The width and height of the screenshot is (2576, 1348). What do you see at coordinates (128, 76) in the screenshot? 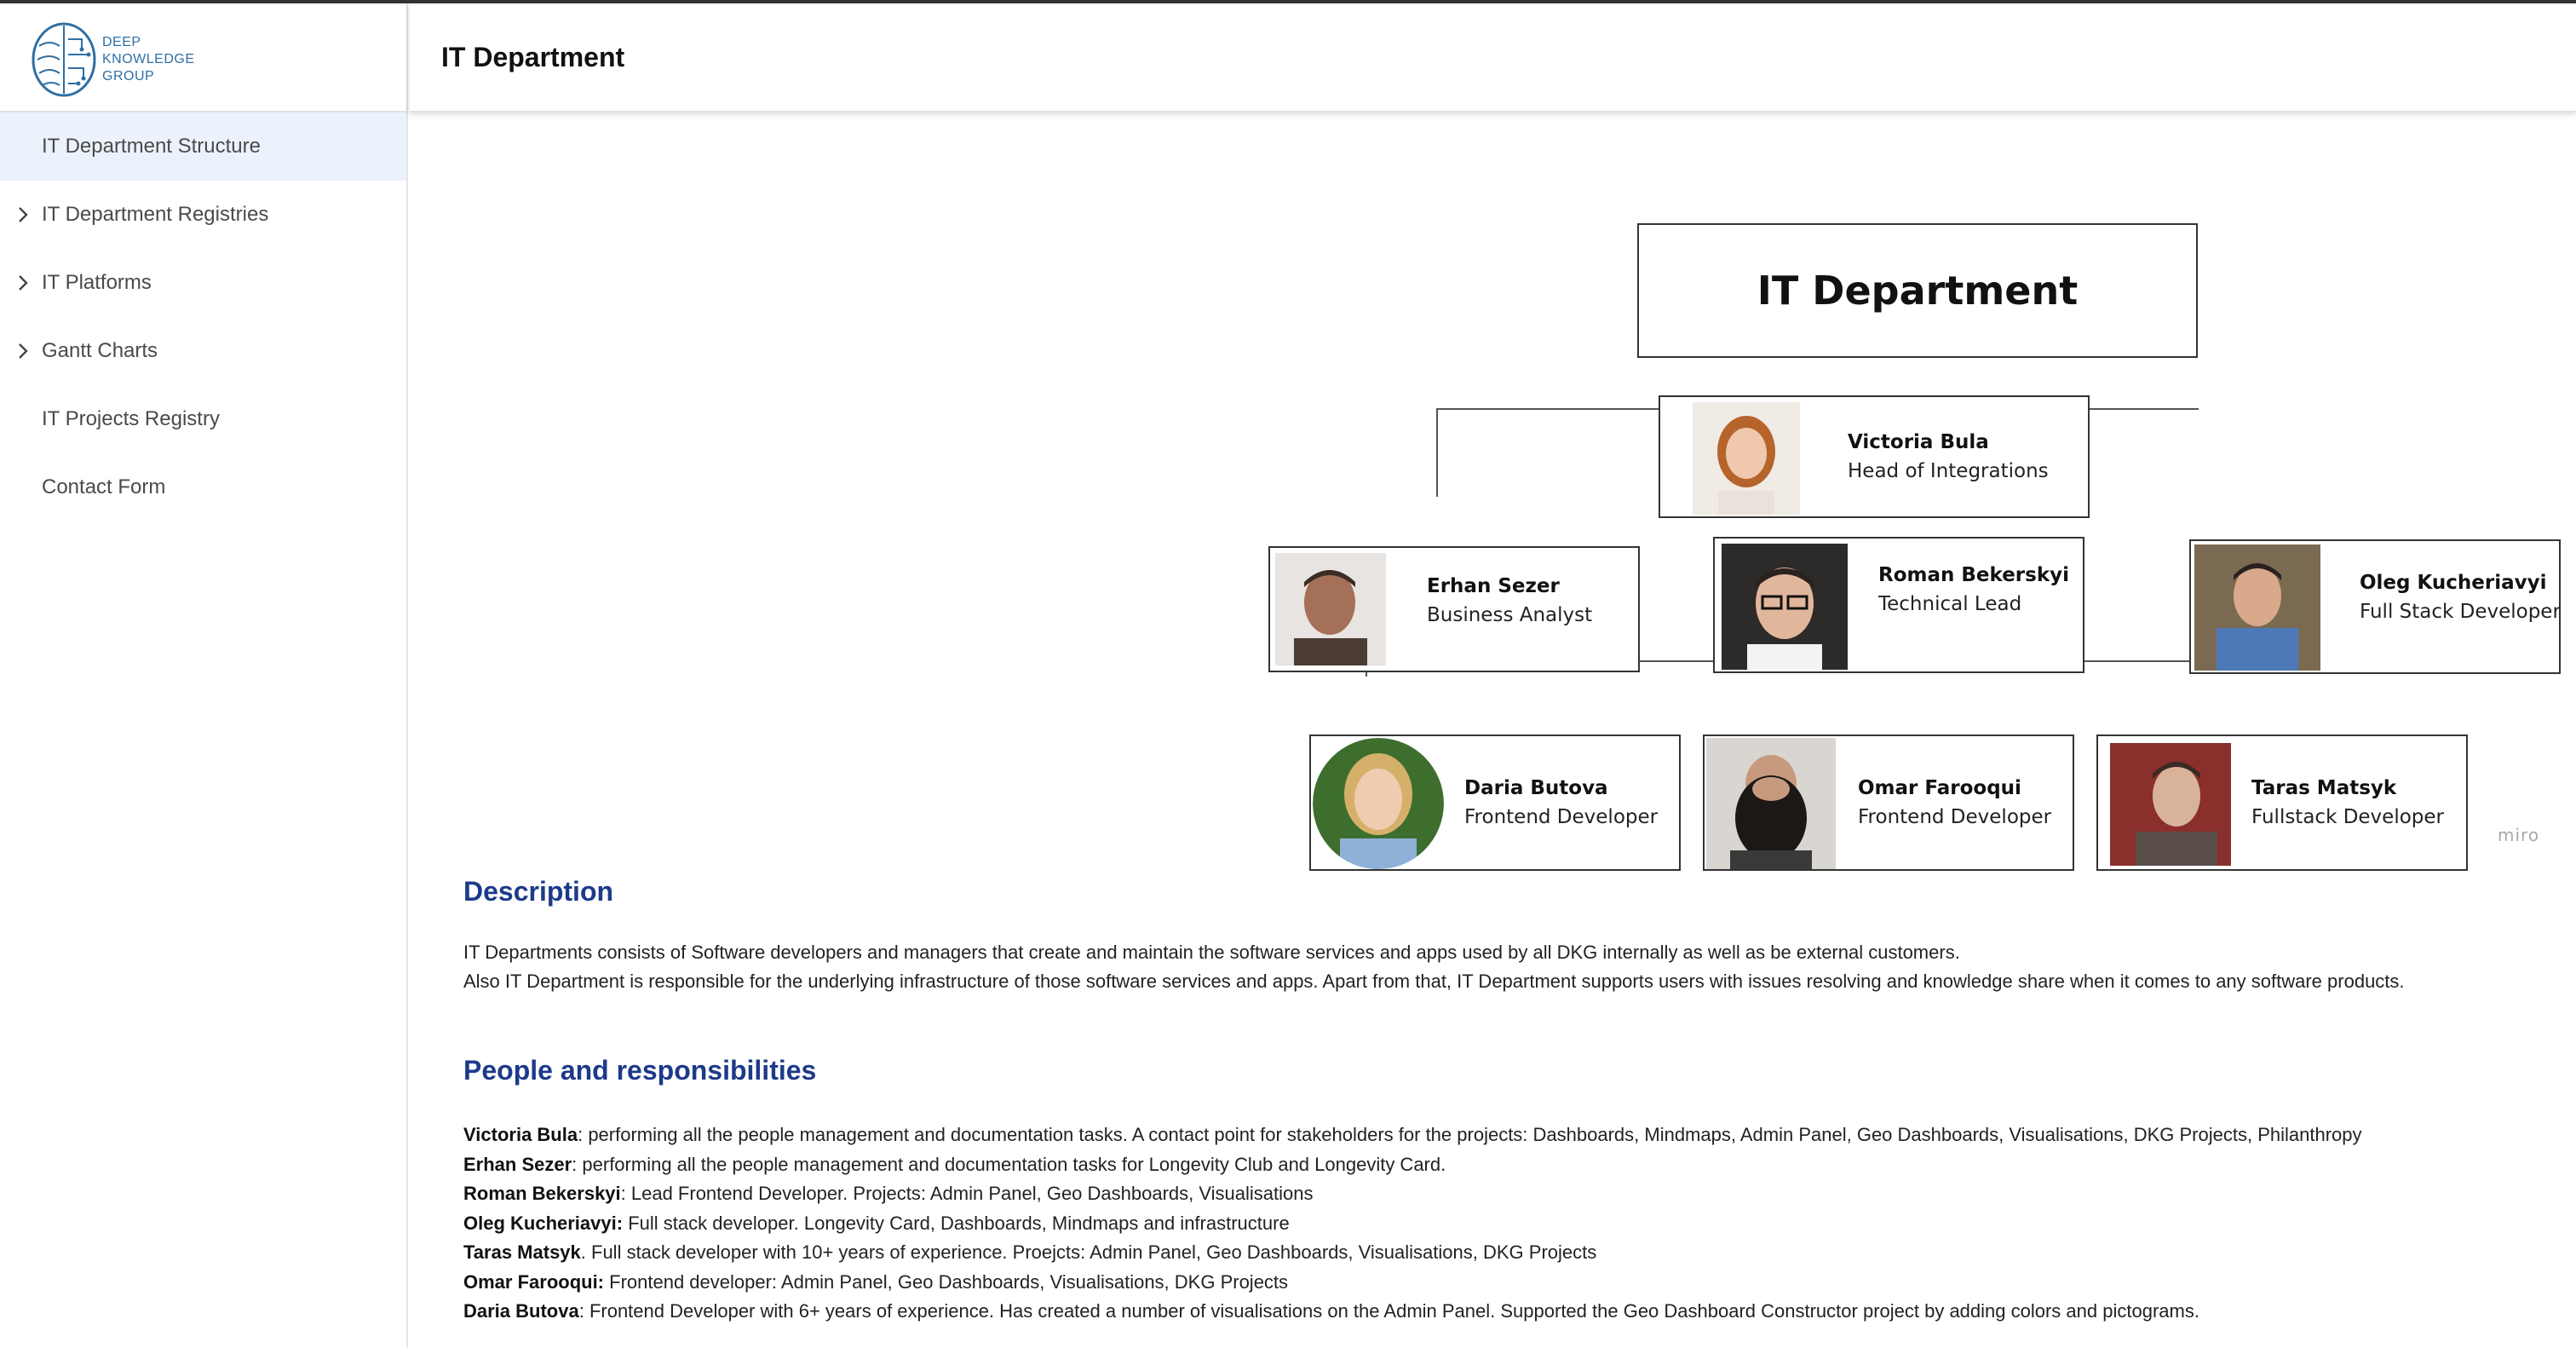
I see `logo-line: GROUP` at bounding box center [128, 76].